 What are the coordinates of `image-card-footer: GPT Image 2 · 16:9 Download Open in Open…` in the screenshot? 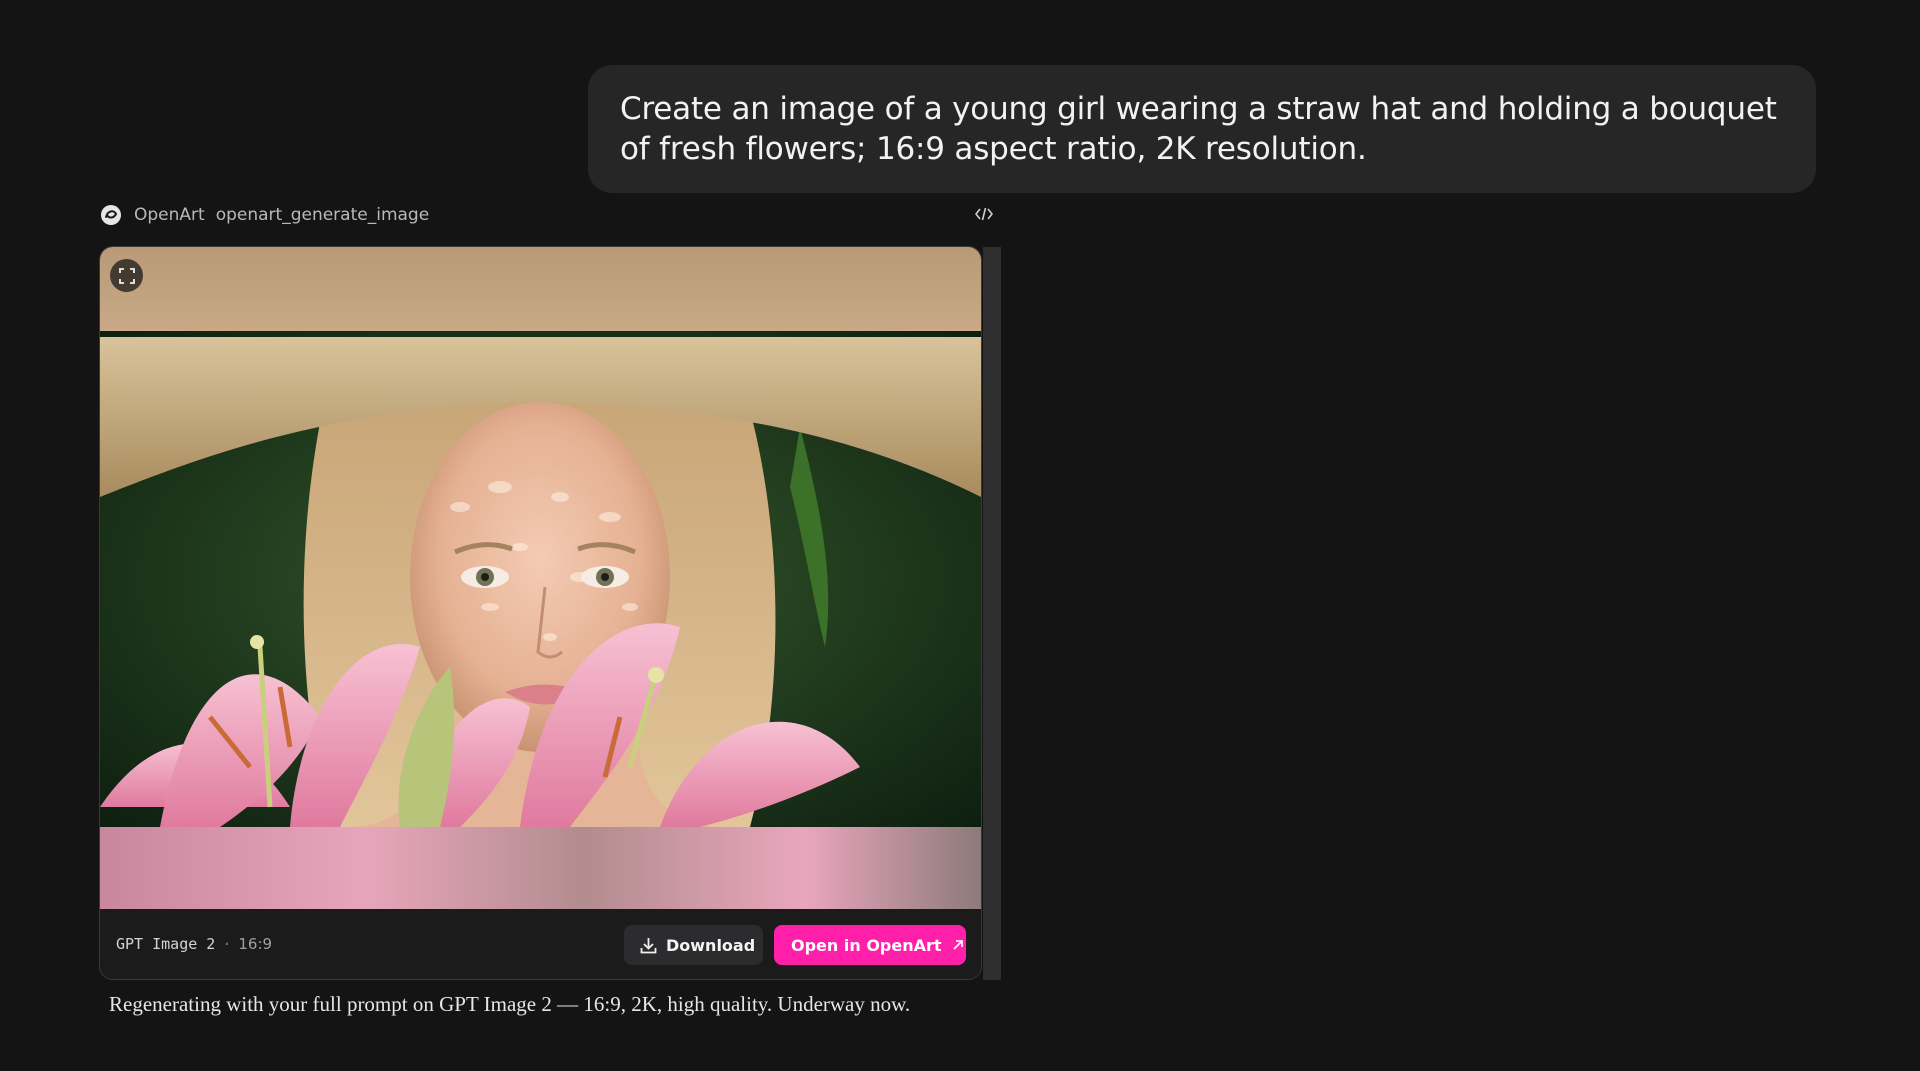 It's located at (540, 944).